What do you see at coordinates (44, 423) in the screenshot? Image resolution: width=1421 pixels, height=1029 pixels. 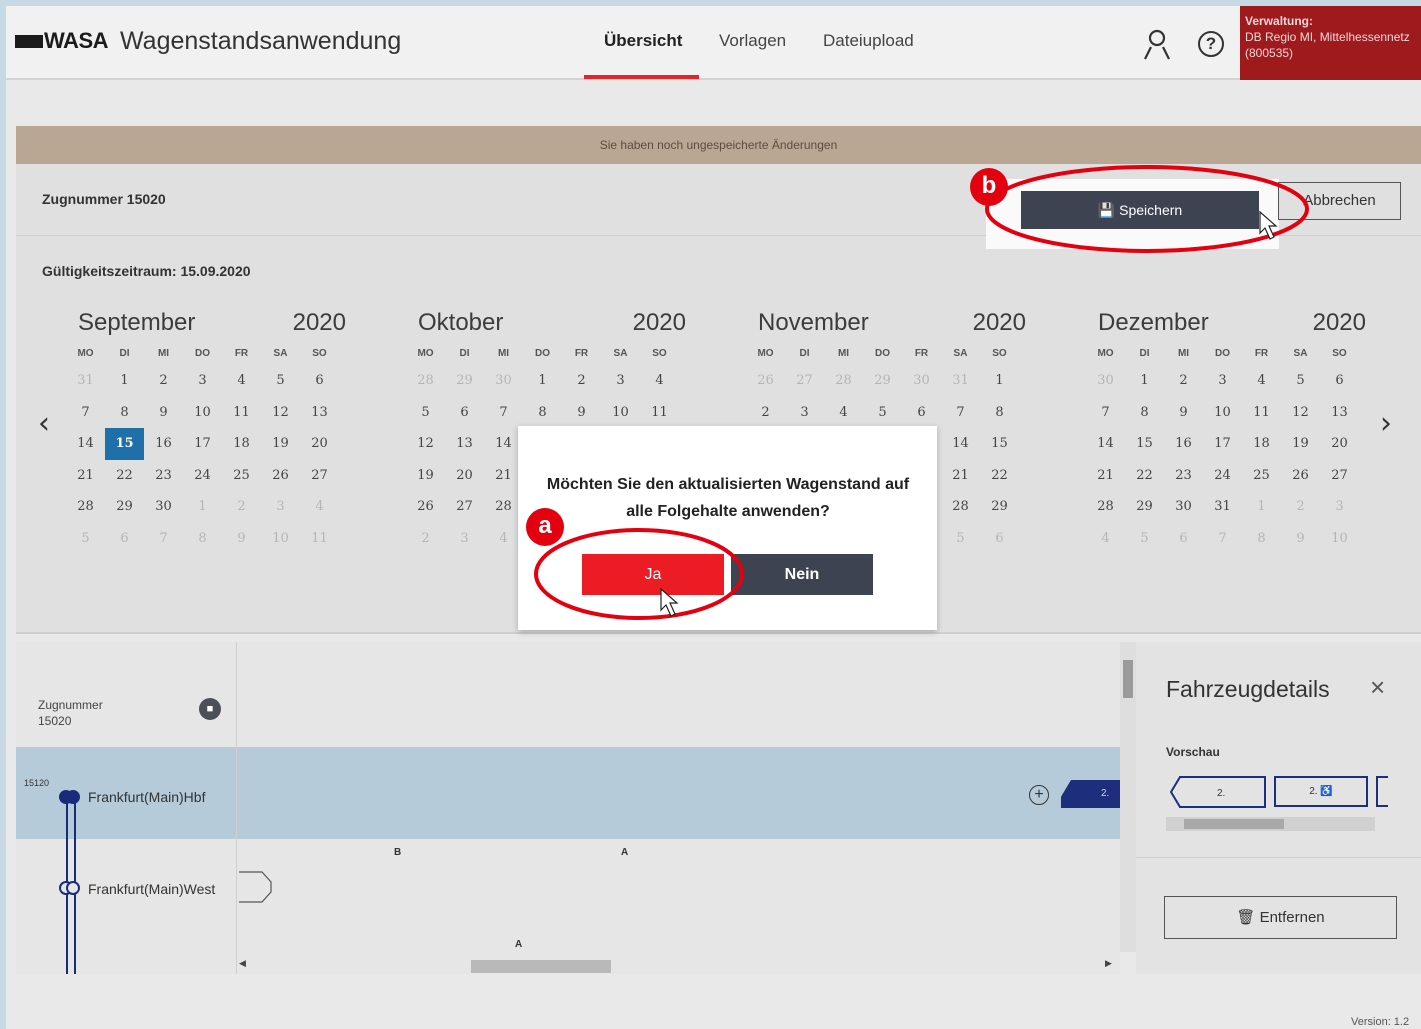 I see `calendar-prev-icon: ‹` at bounding box center [44, 423].